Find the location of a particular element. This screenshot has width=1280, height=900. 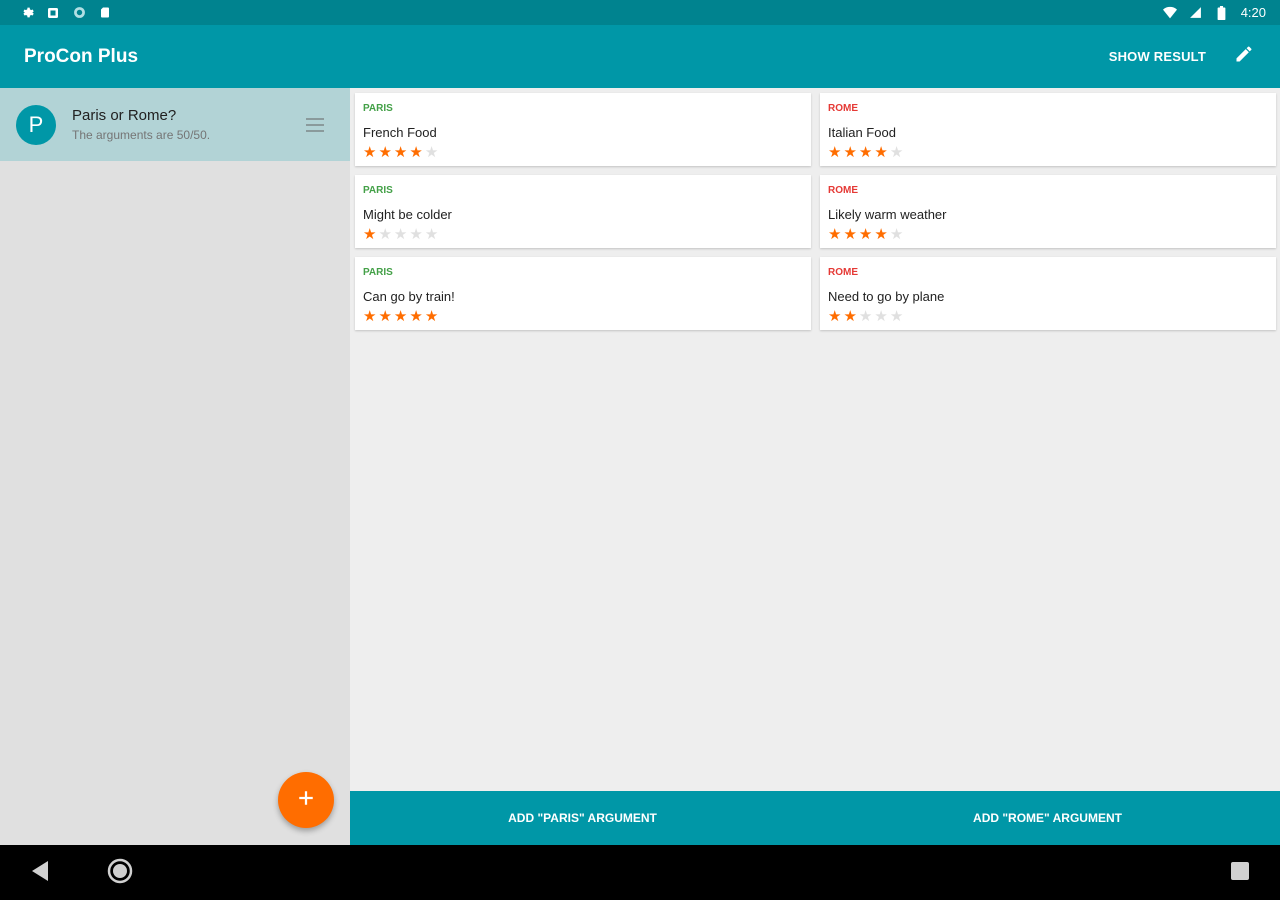

argument-card: PARIS Can go by train! ★ ★ ★ ★ ★ is located at coordinates (583, 293).